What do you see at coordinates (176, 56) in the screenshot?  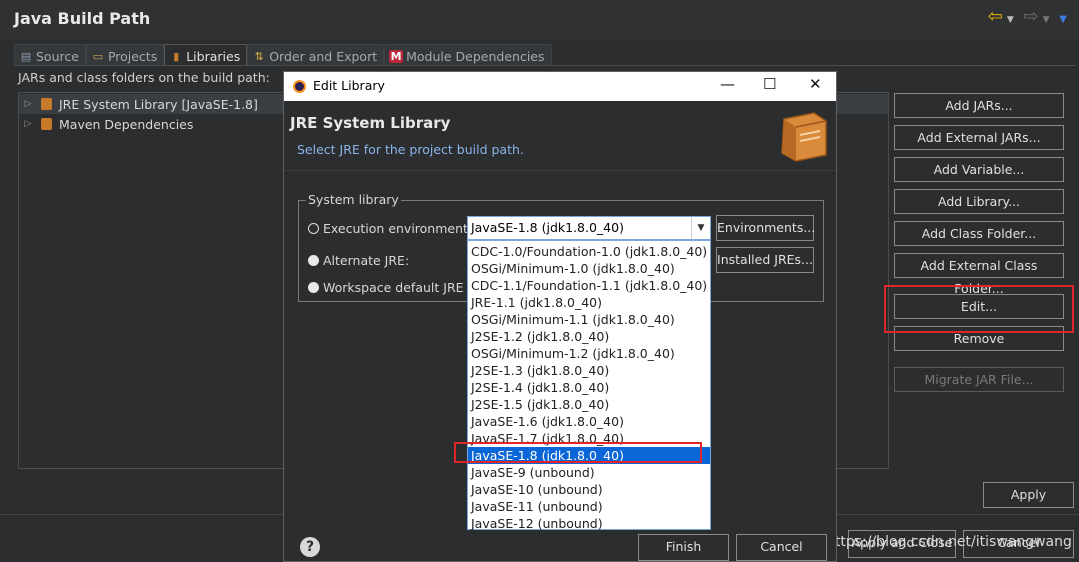 I see `library-icon: ▮` at bounding box center [176, 56].